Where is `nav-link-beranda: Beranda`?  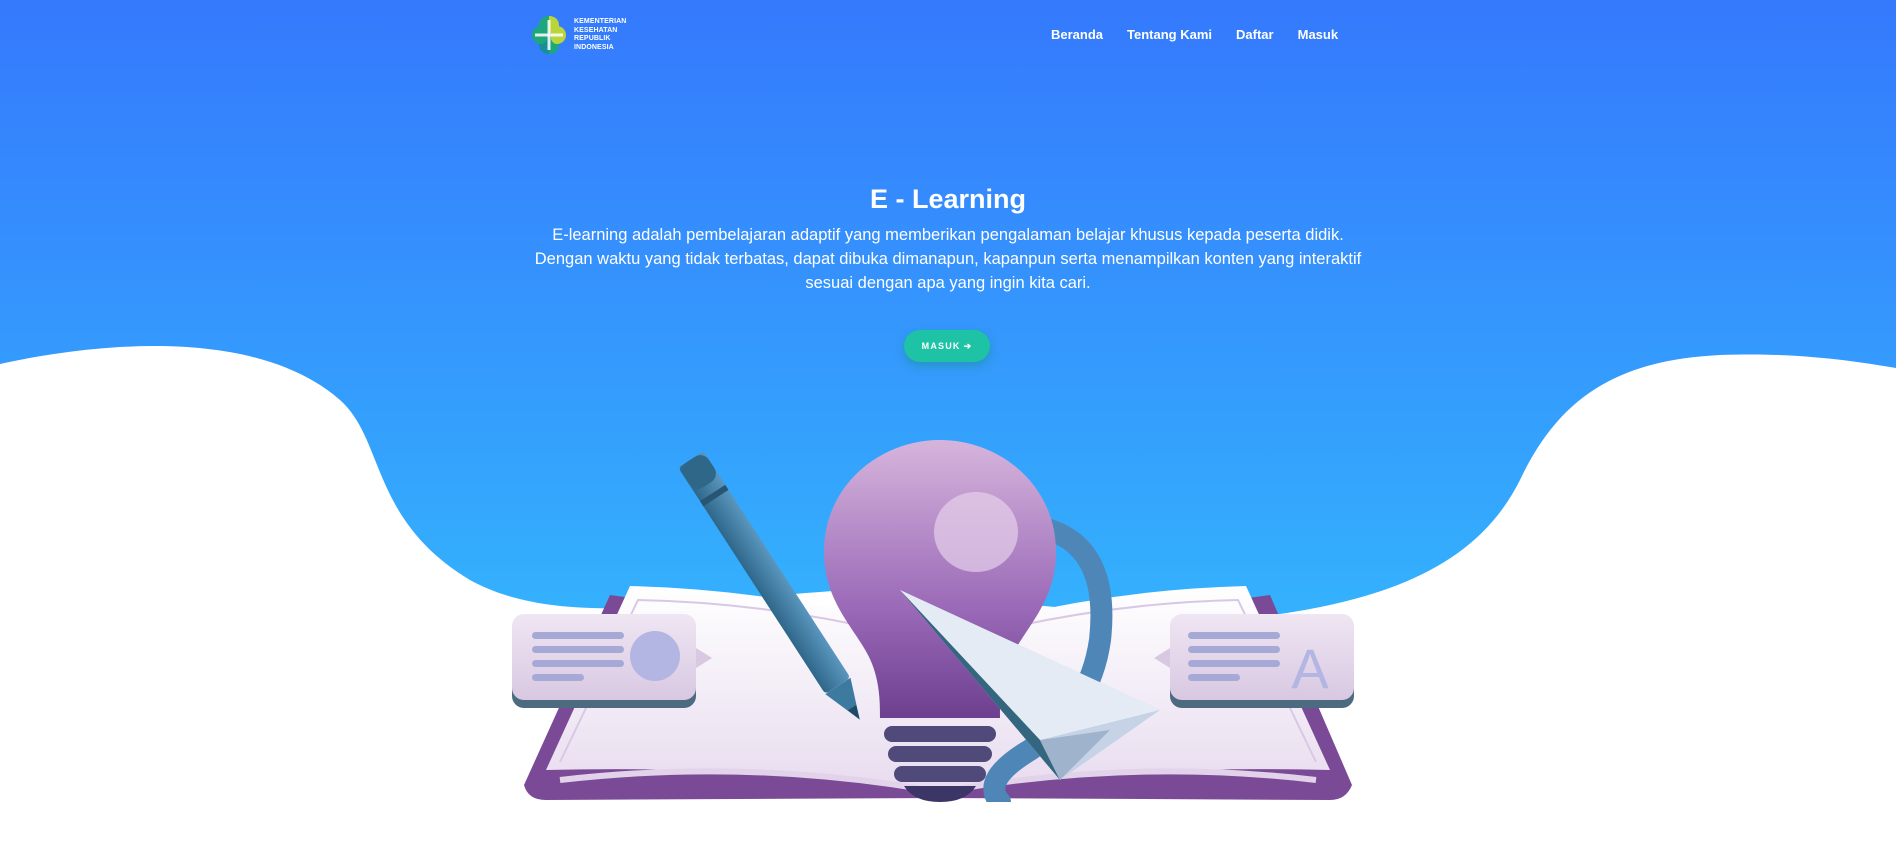
nav-link-beranda: Beranda is located at coordinates (1077, 34).